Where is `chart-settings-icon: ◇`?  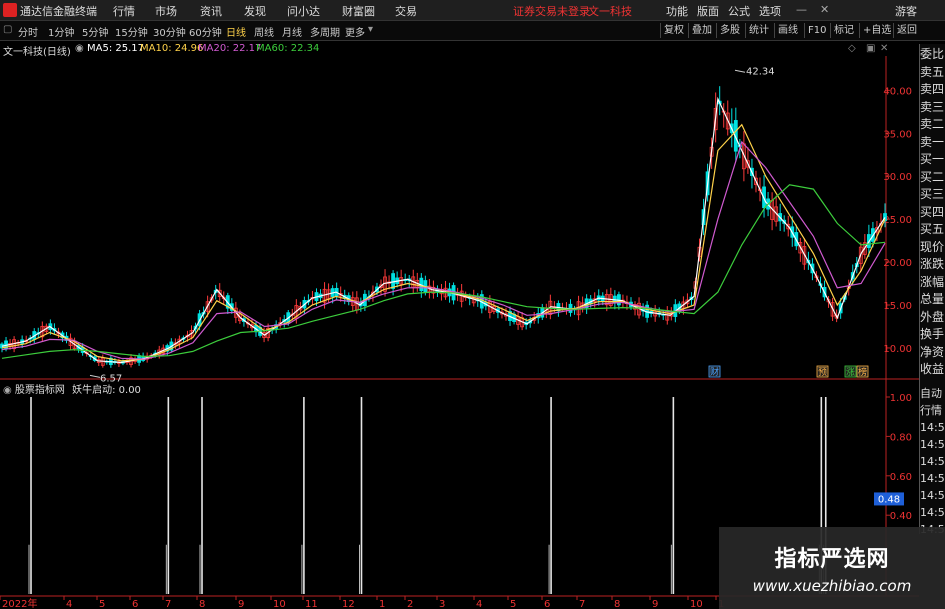 chart-settings-icon: ◇ is located at coordinates (852, 48).